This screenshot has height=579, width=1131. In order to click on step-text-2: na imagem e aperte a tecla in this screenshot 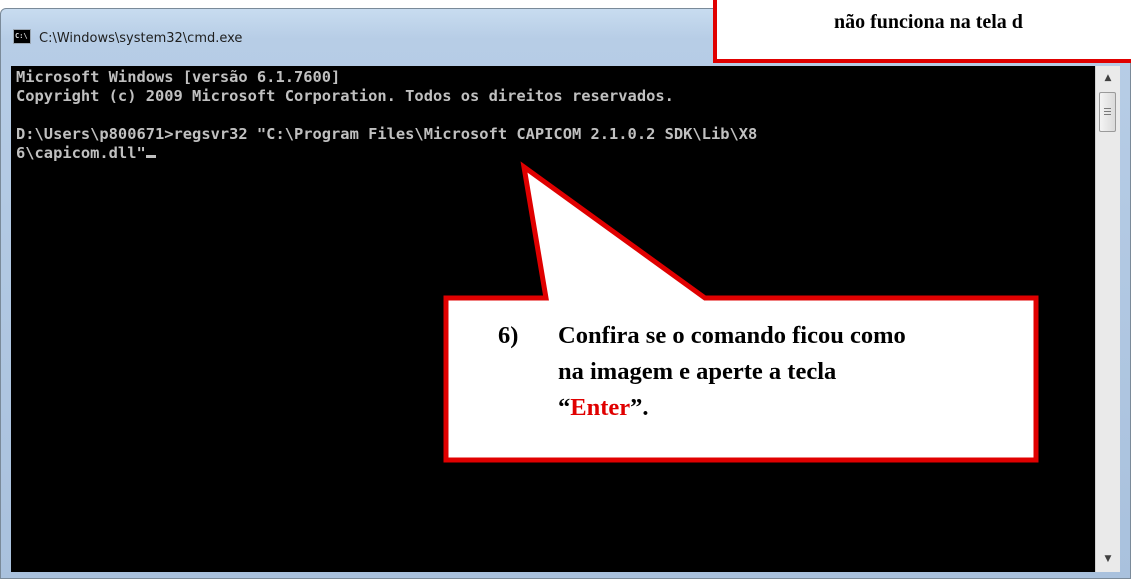, I will do `click(697, 371)`.